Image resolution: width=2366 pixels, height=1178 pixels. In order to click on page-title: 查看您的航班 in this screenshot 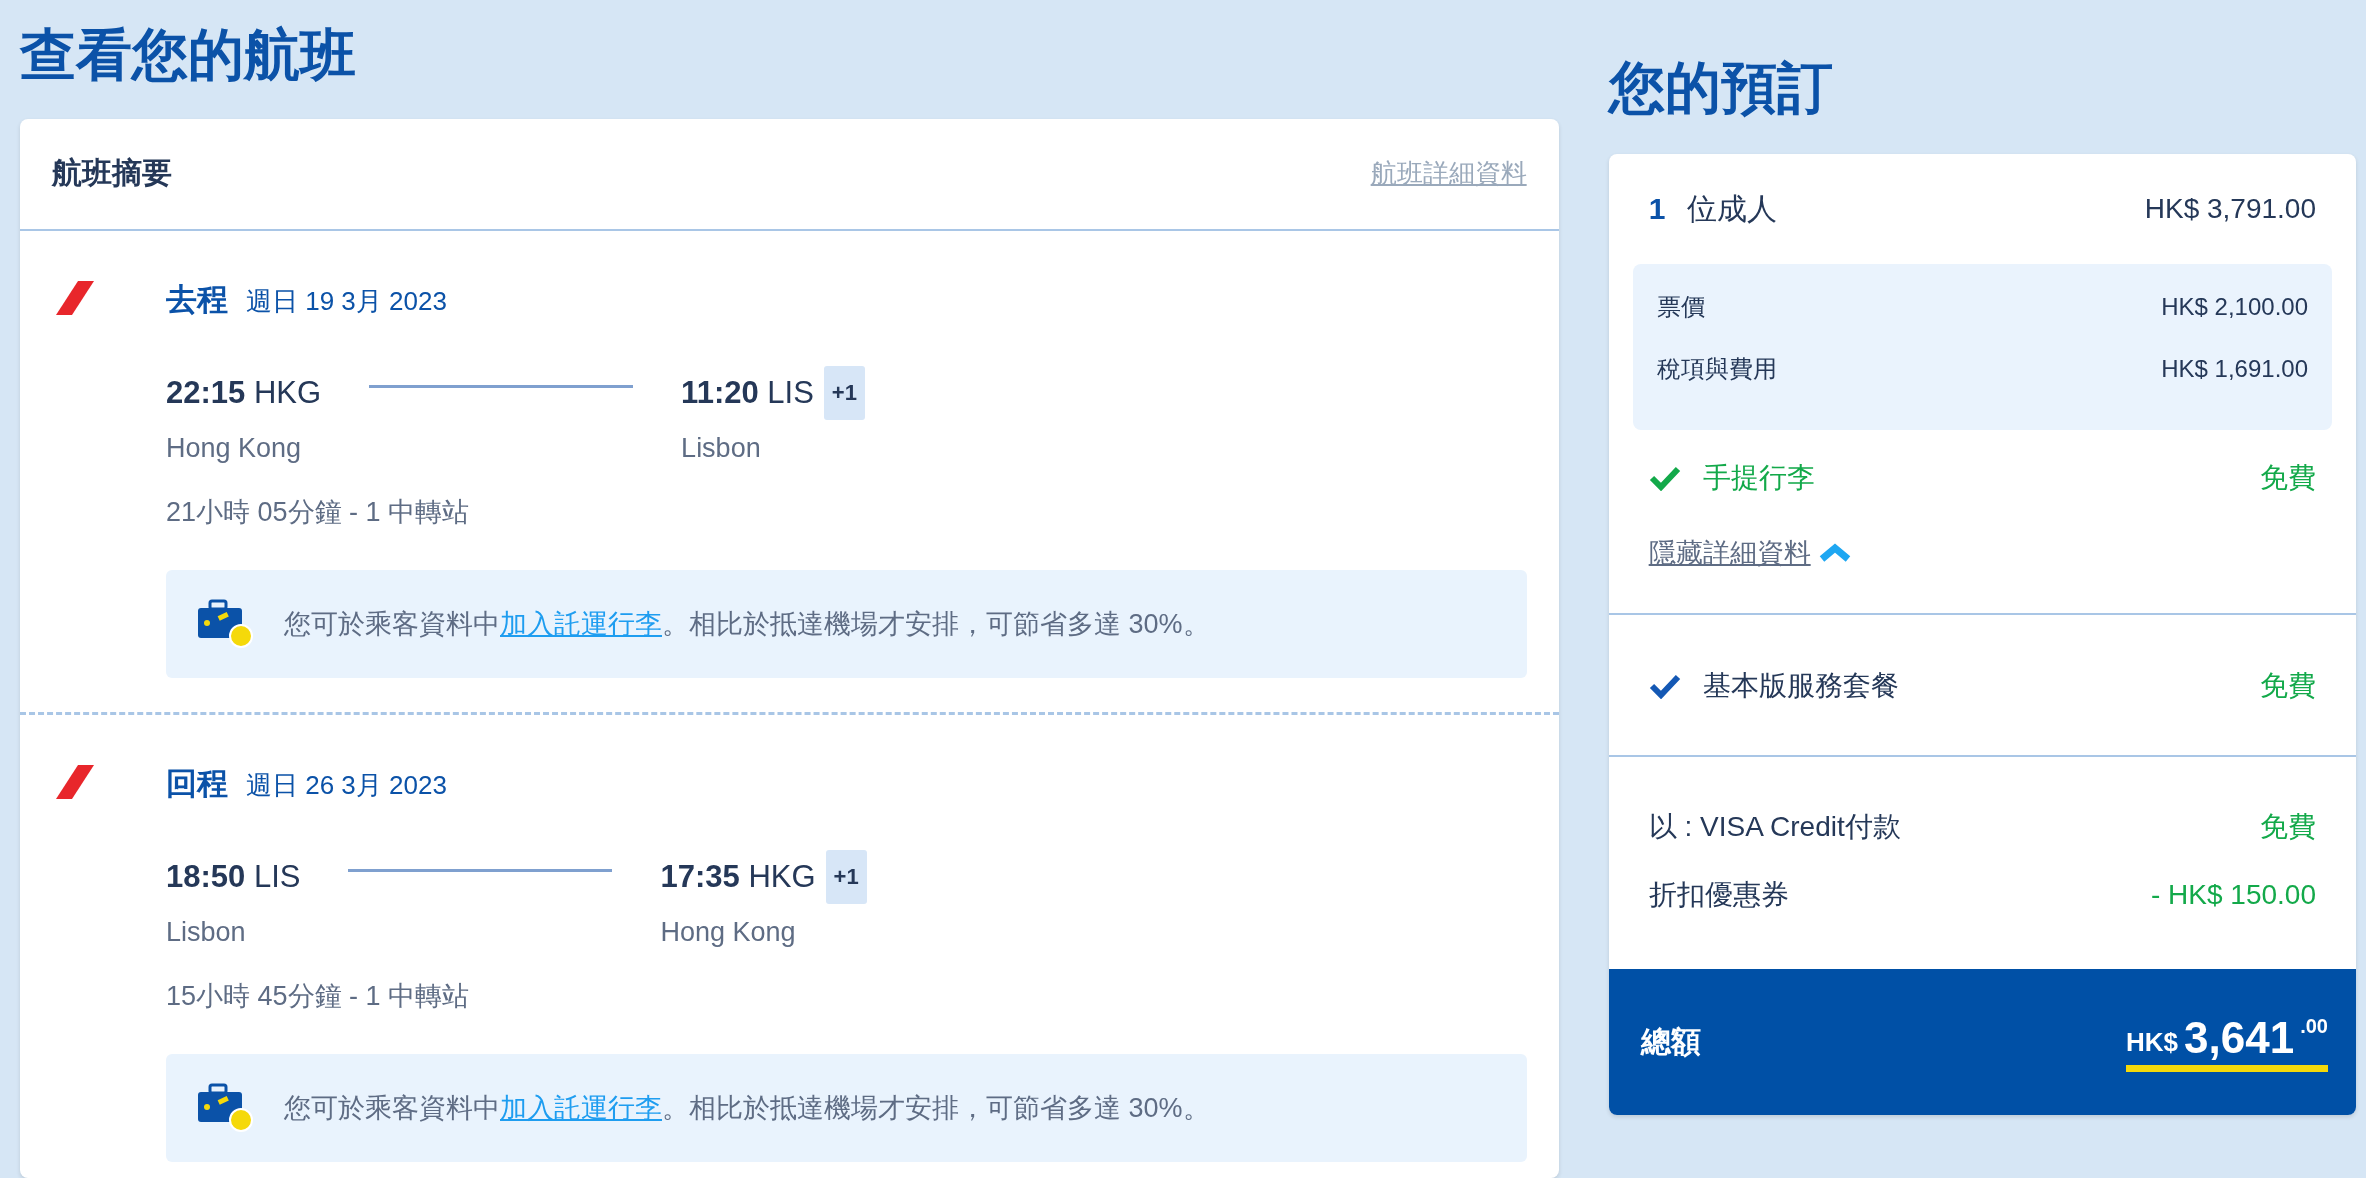, I will do `click(188, 55)`.